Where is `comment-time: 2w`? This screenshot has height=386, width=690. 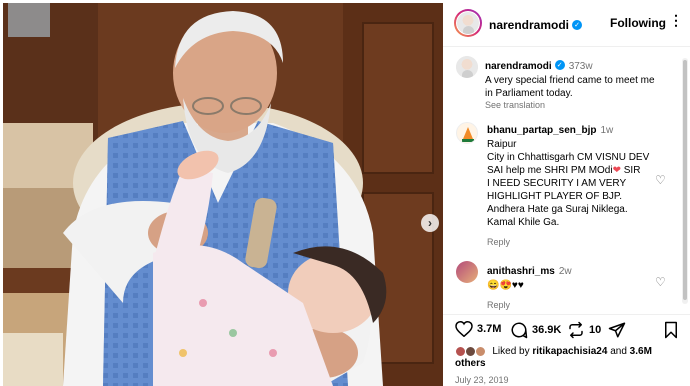
comment-time: 2w is located at coordinates (565, 271).